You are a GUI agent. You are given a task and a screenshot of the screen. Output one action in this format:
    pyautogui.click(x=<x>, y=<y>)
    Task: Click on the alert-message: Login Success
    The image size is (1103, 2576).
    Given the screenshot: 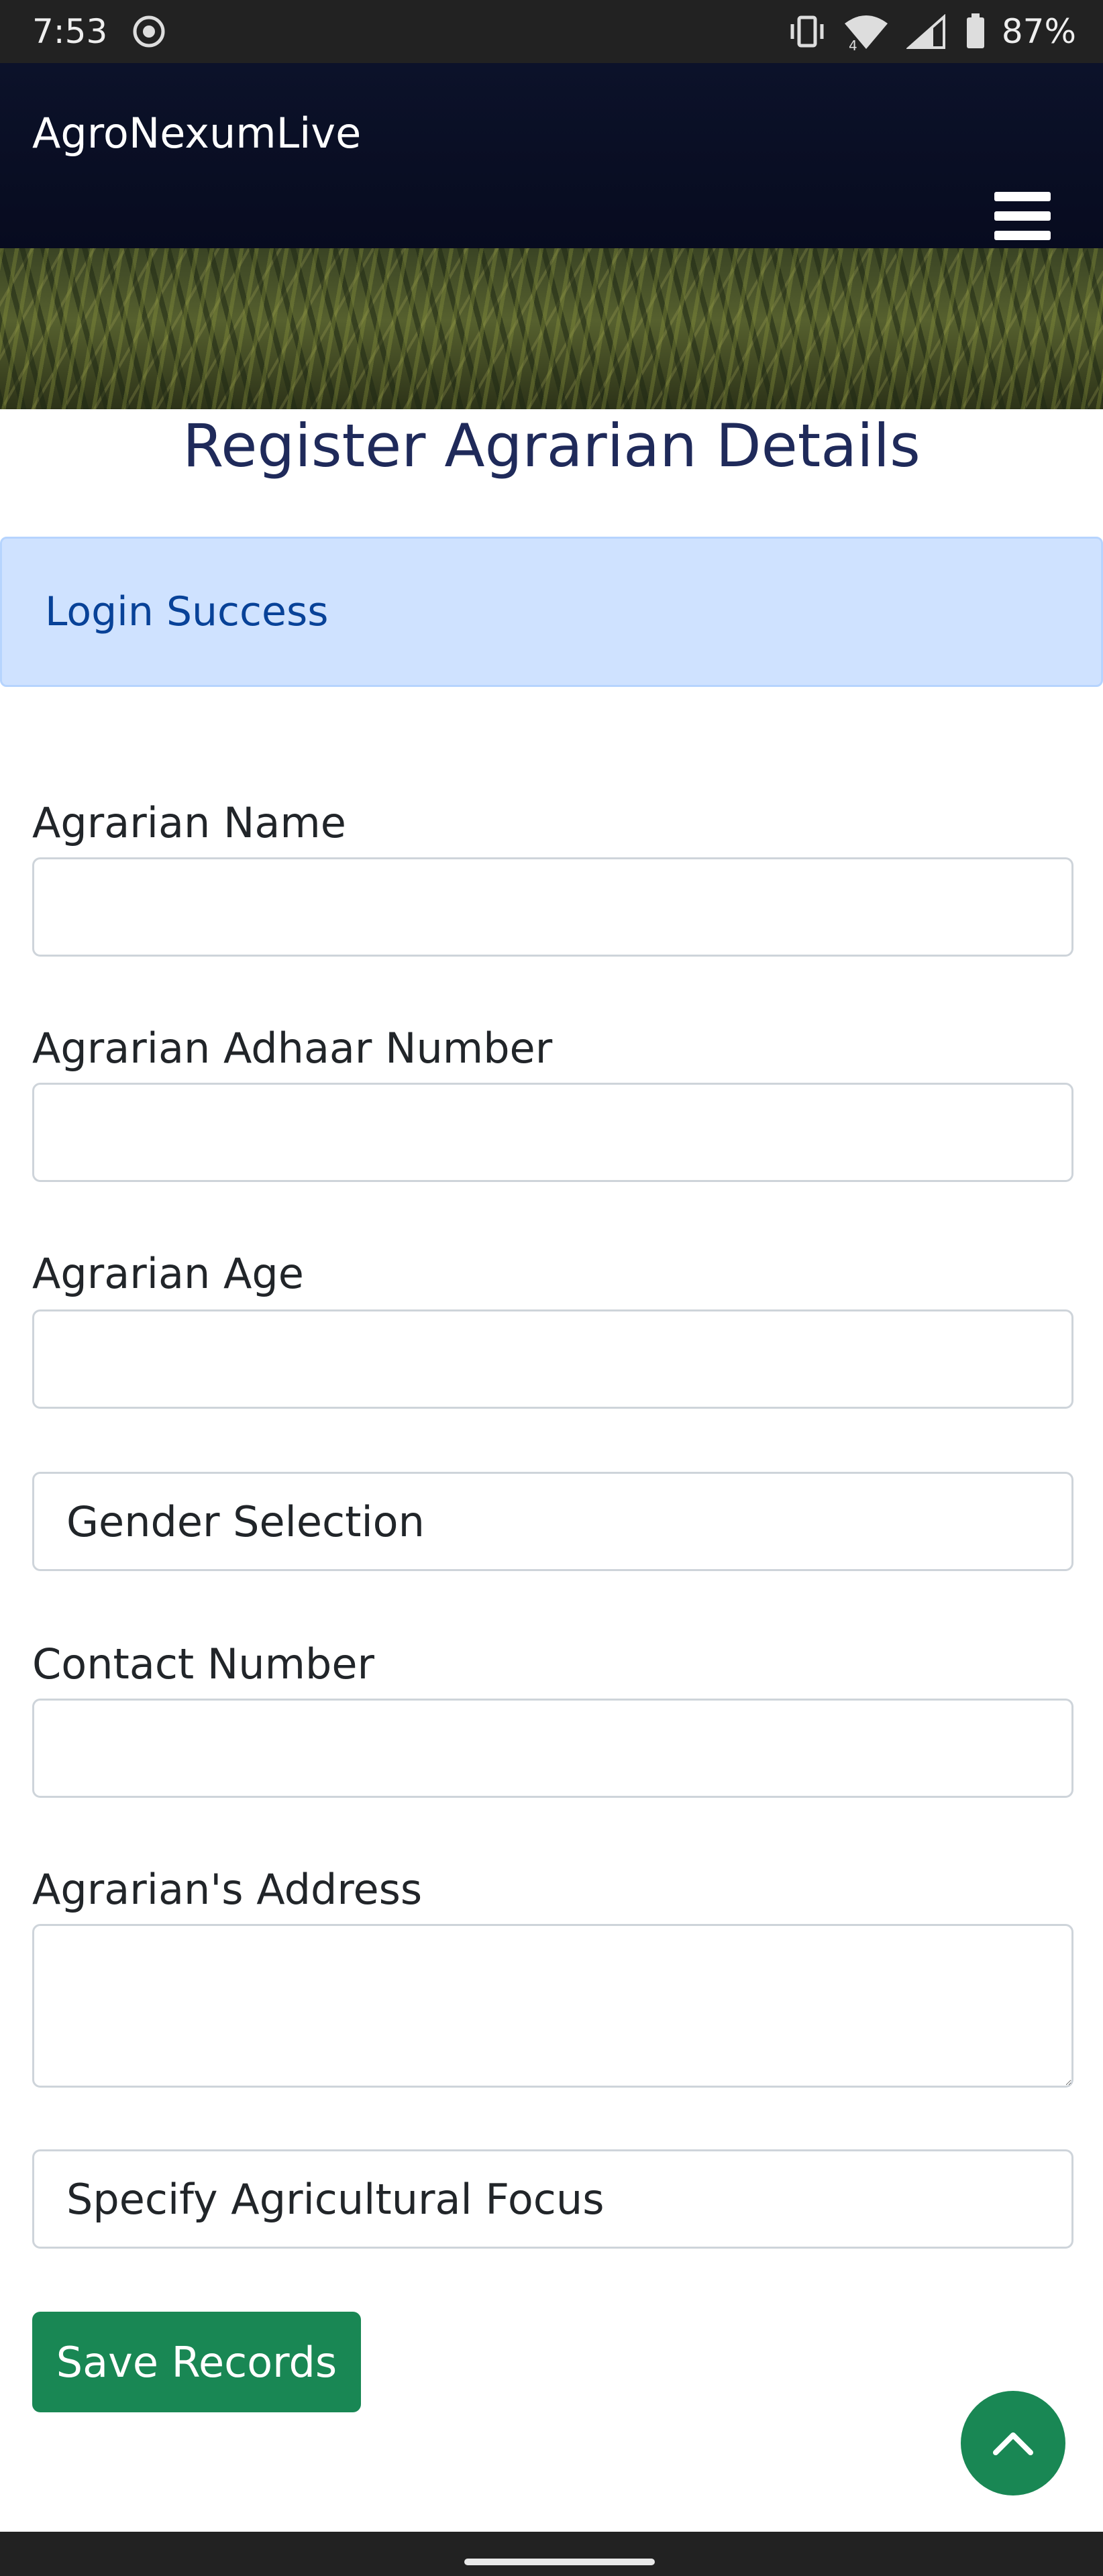 What is the action you would take?
    pyautogui.click(x=187, y=611)
    